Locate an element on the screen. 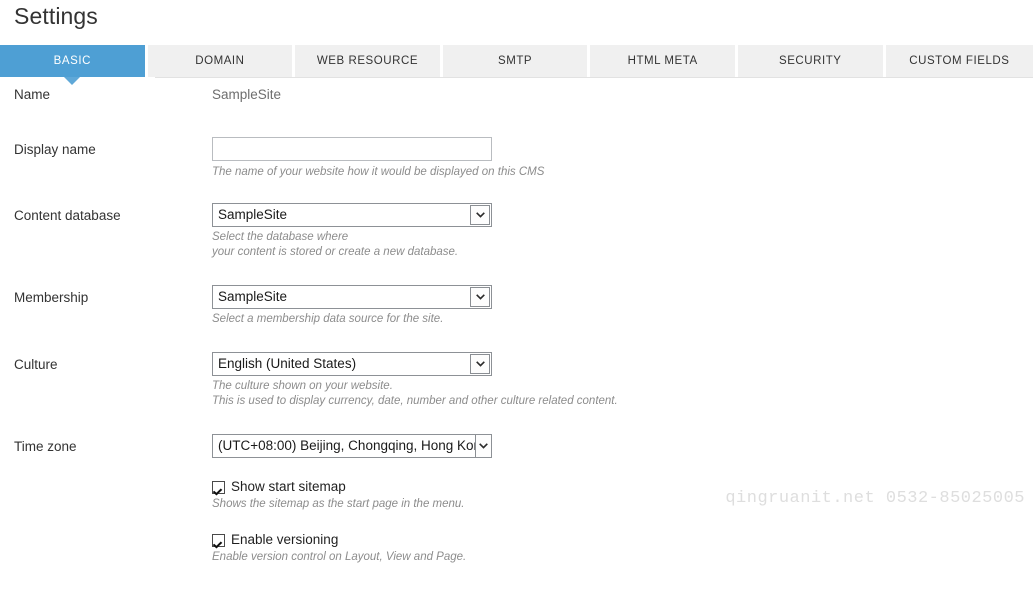  tab-label: CUSTOM FIELDS is located at coordinates (959, 61).